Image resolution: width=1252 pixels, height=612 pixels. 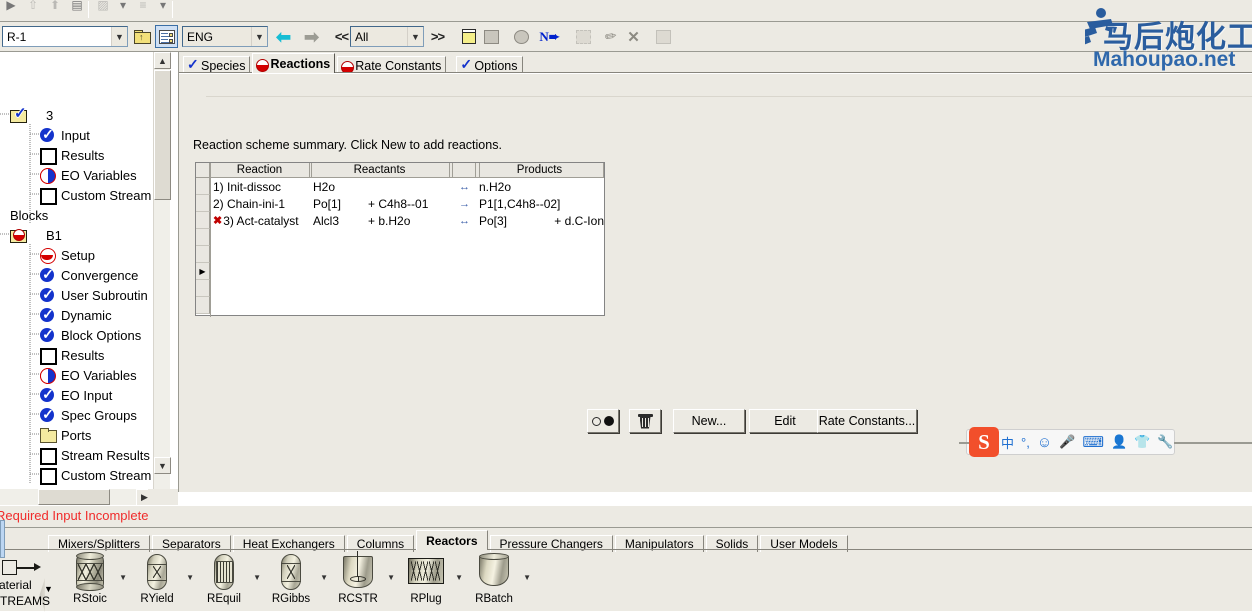 I want to click on tree-node-custom-stream: Custom Stream, so click(x=95, y=195).